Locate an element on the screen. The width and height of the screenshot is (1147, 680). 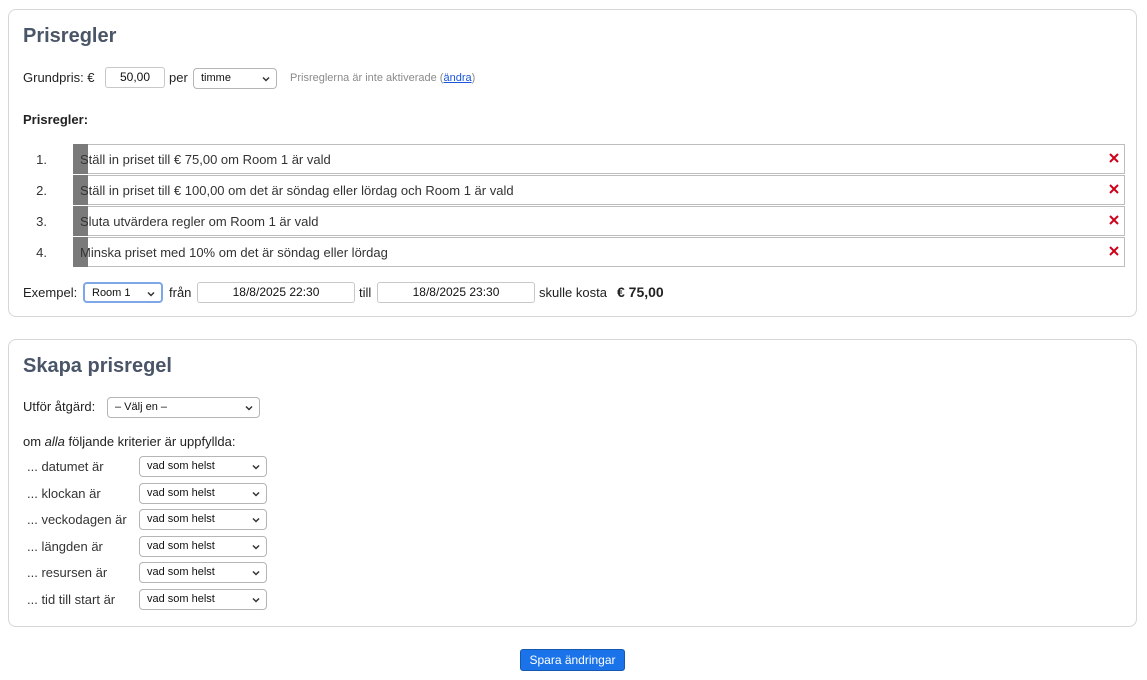
criterion-weekday-label: ... veckodagen är is located at coordinates (77, 519).